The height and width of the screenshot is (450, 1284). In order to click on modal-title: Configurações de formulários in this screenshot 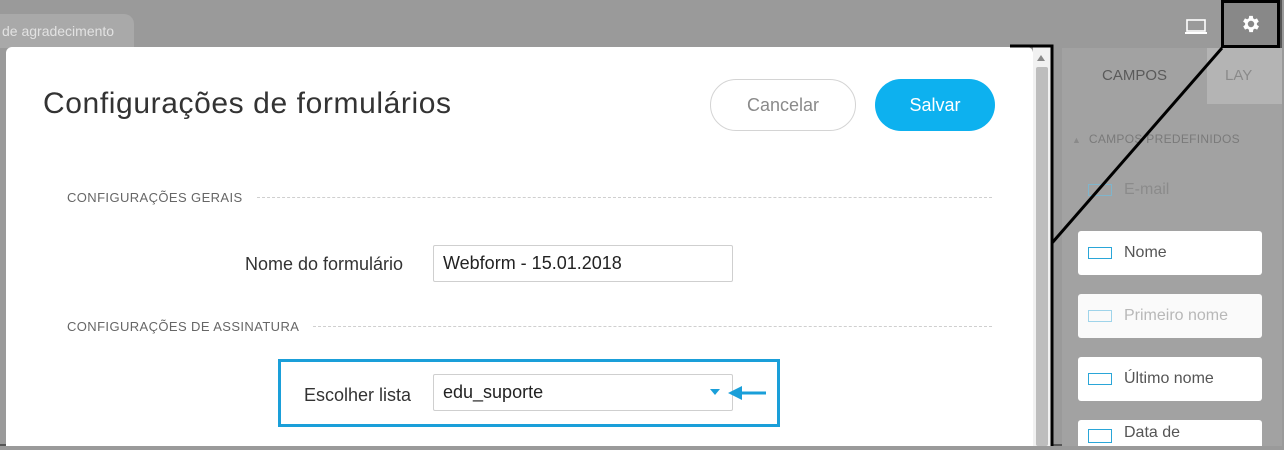, I will do `click(247, 103)`.